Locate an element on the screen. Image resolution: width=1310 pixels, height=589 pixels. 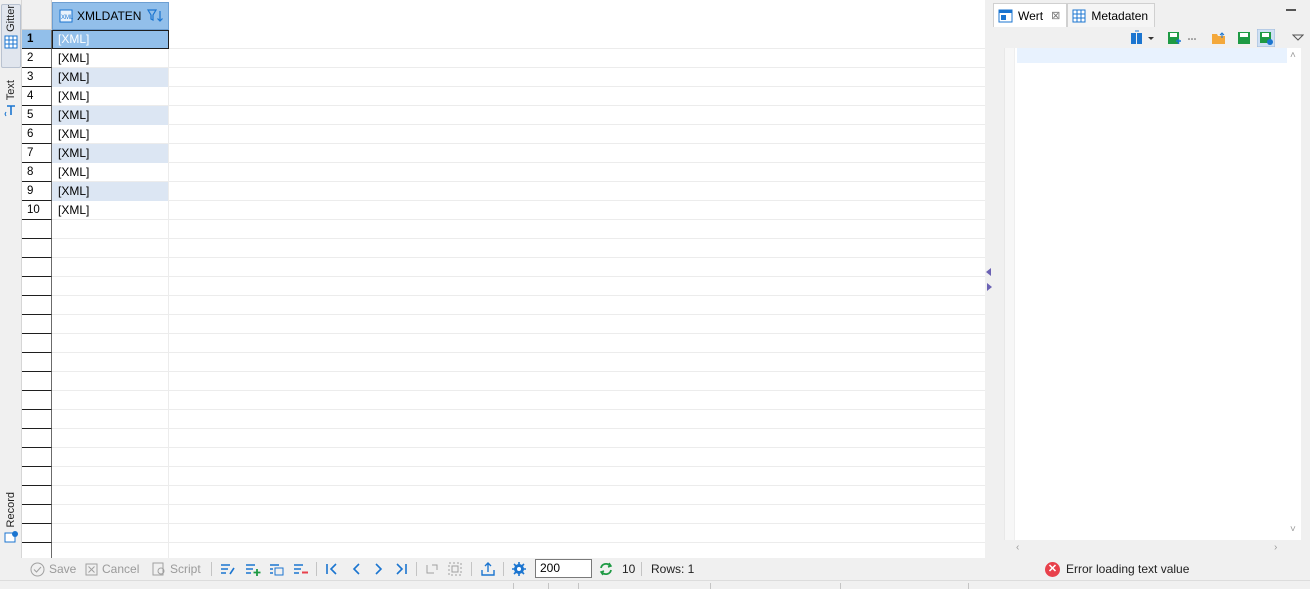
tab-text-label: Text is located at coordinates (11, 90).